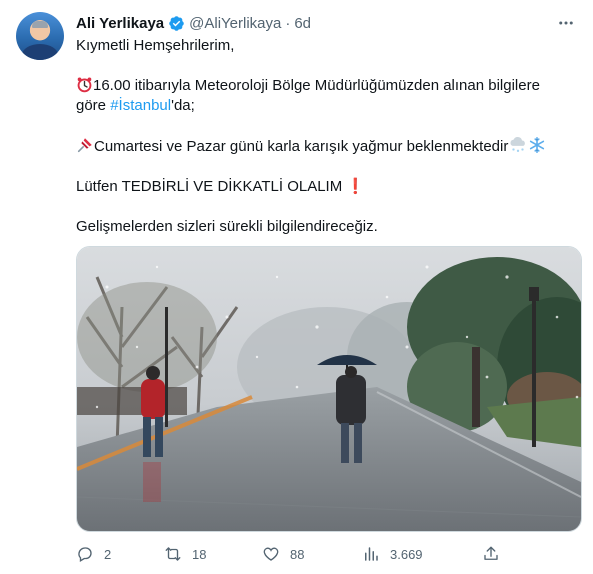  Describe the element at coordinates (85, 554) in the screenshot. I see `reply-icon` at that location.